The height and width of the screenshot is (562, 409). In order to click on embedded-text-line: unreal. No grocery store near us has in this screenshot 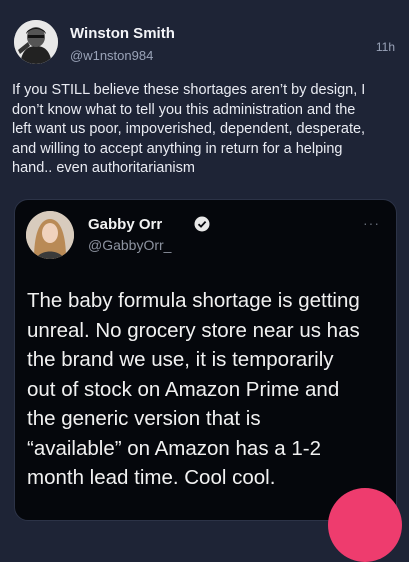, I will do `click(193, 330)`.